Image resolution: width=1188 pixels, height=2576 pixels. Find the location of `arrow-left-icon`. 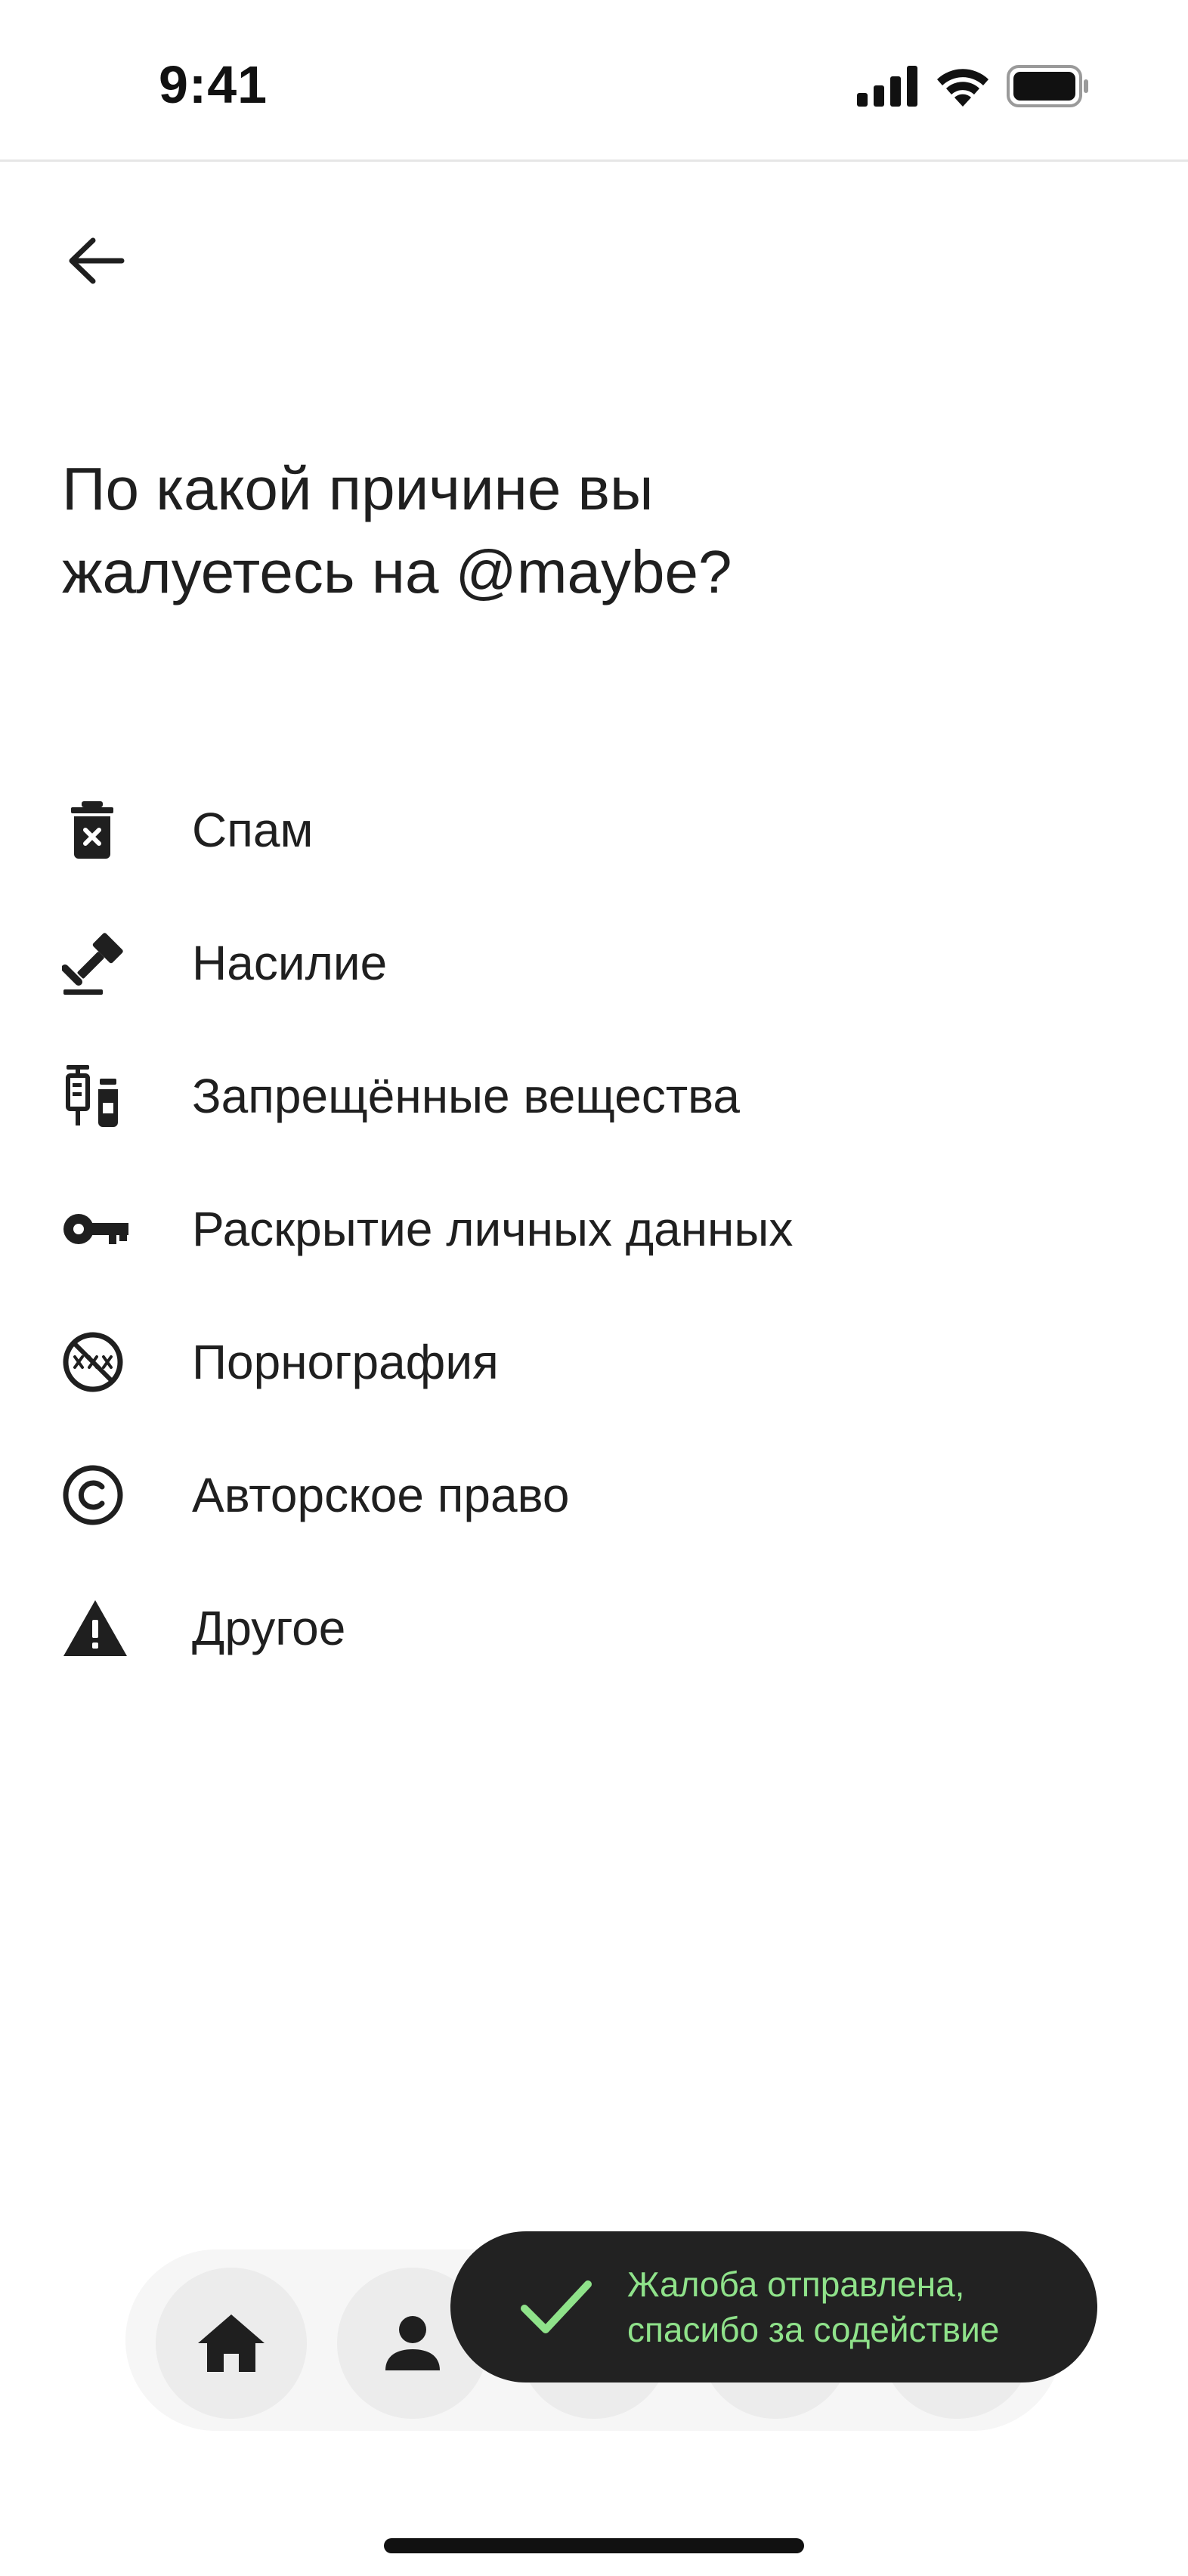

arrow-left-icon is located at coordinates (97, 260).